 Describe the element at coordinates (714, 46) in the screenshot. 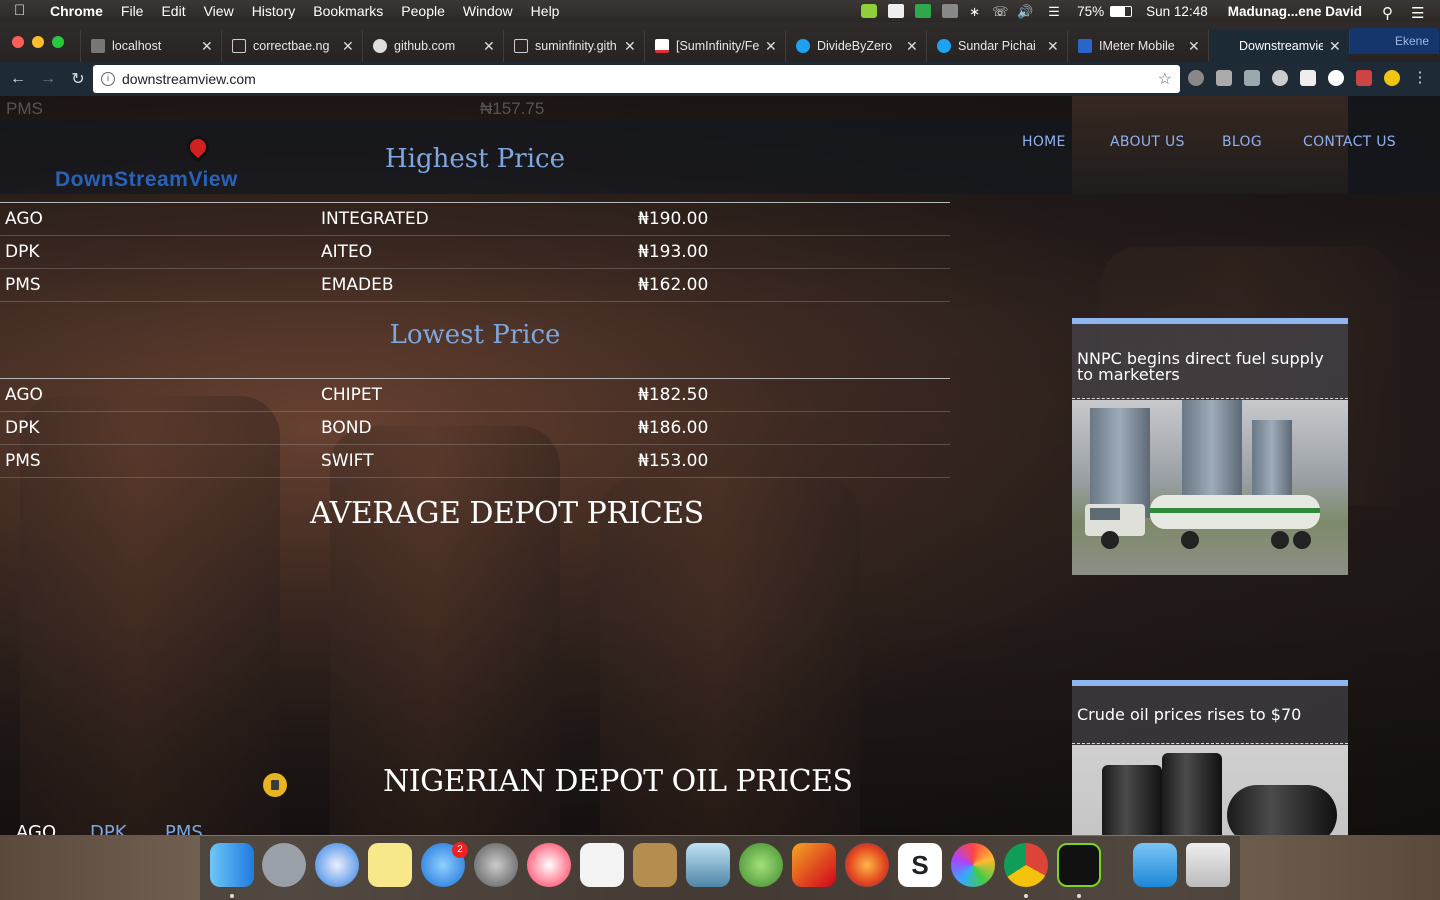

I see `tab-gmail: [SumInfinity/Fe ✕` at that location.